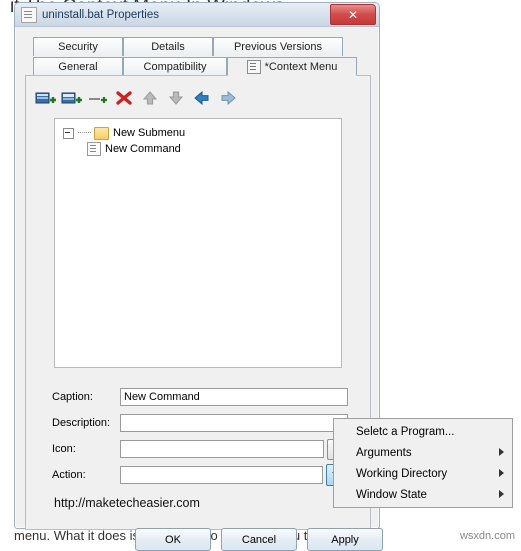 The height and width of the screenshot is (551, 521). I want to click on tree-item-new-submenu: New Submenu, so click(198, 133).